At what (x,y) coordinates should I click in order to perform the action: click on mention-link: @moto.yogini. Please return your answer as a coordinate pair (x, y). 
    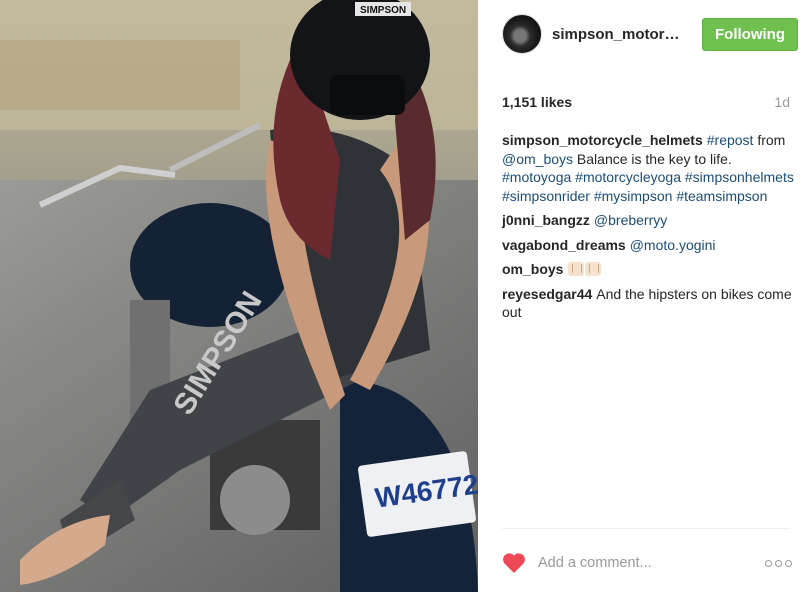
    Looking at the image, I should click on (673, 245).